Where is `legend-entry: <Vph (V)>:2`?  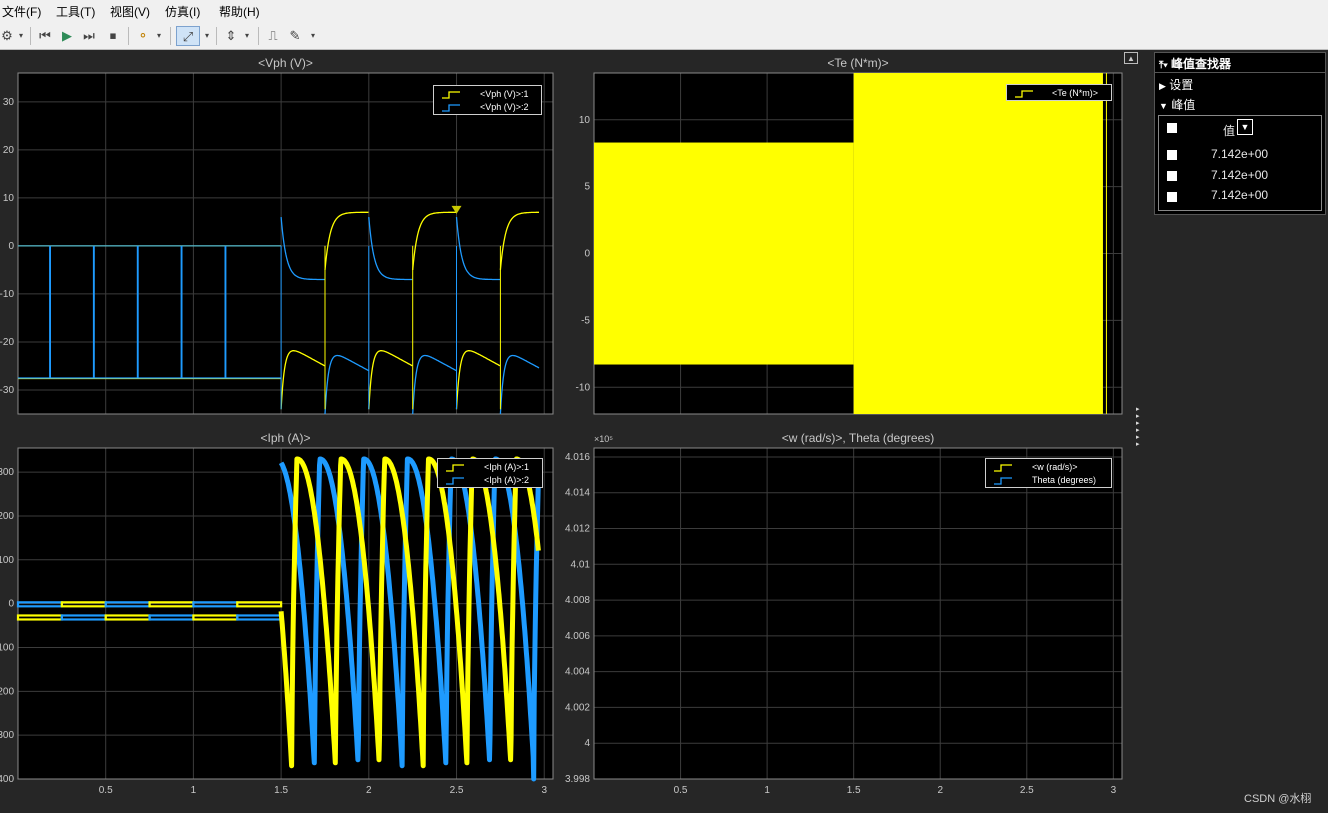
legend-entry: <Vph (V)>:2 is located at coordinates (487, 107).